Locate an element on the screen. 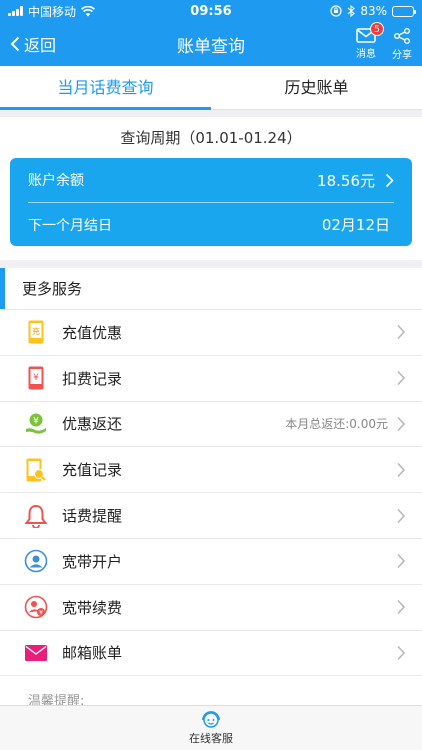 This screenshot has width=422, height=750. messages-badge: 5 is located at coordinates (377, 28).